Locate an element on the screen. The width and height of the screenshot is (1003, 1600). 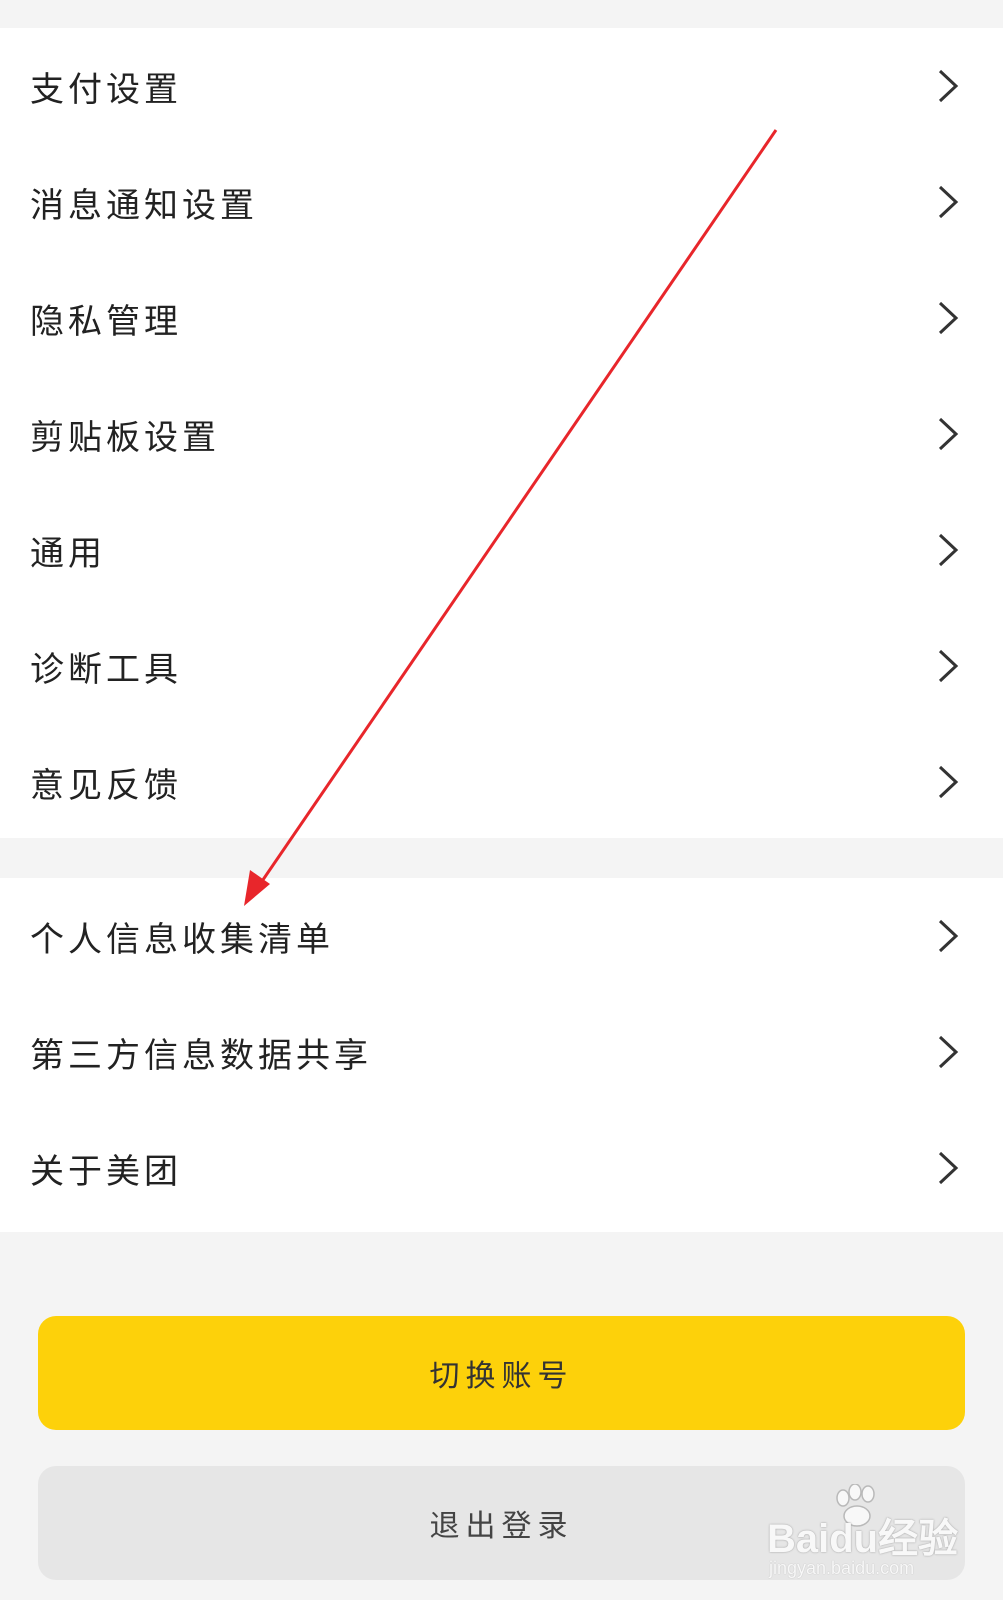
settings-row-general: 通用 is located at coordinates (501, 550).